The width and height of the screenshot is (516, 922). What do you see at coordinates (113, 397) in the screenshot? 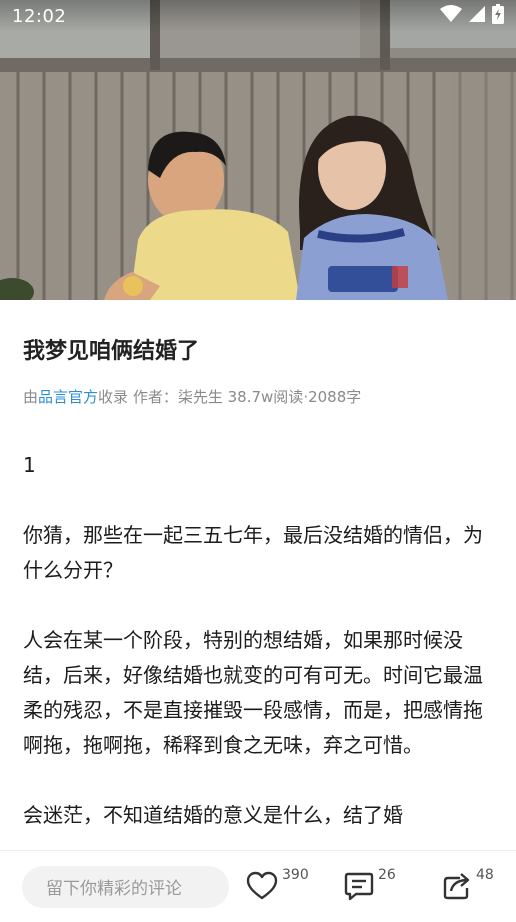
I see `meta-collected-label: 收录` at bounding box center [113, 397].